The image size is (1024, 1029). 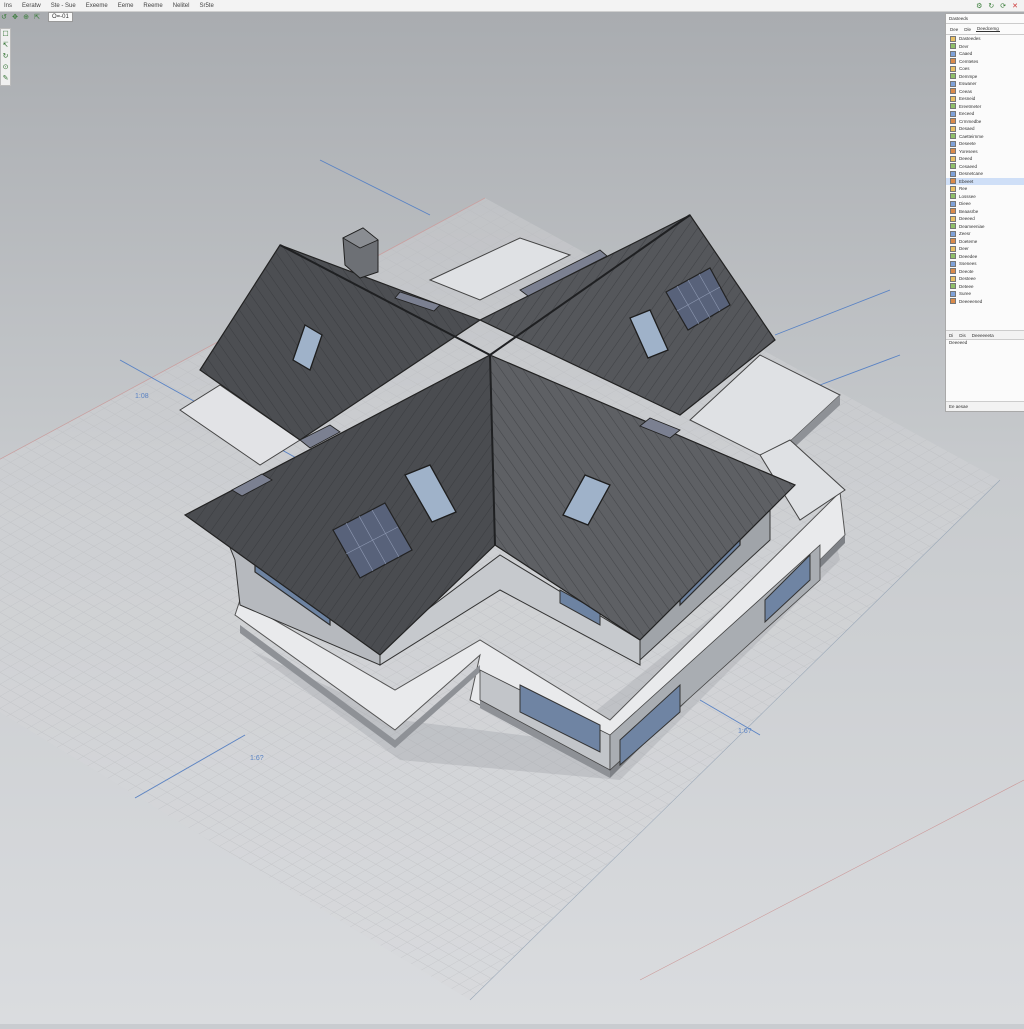 I want to click on pencil-tool-icon: ✎, so click(x=5, y=79).